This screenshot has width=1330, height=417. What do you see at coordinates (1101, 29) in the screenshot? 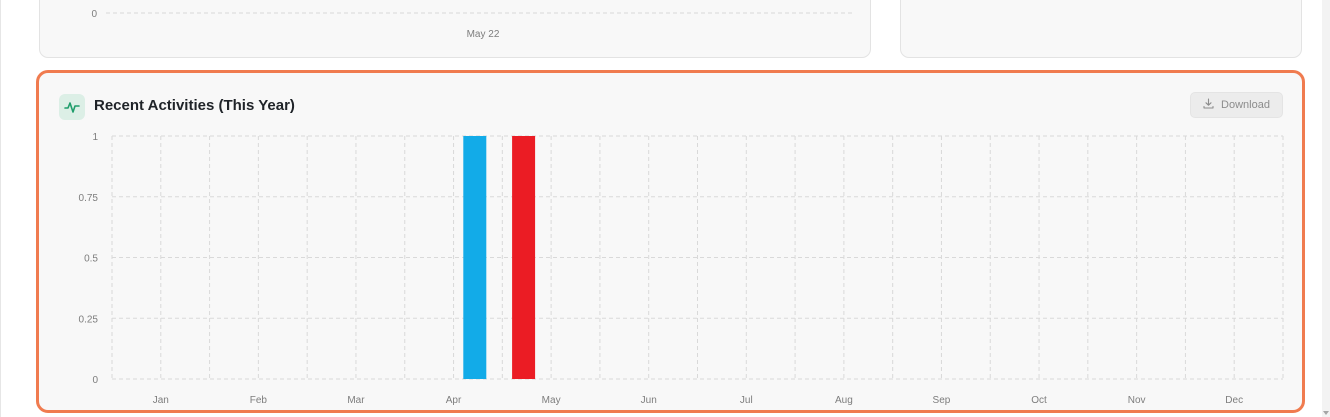
I see `previous-side-card` at bounding box center [1101, 29].